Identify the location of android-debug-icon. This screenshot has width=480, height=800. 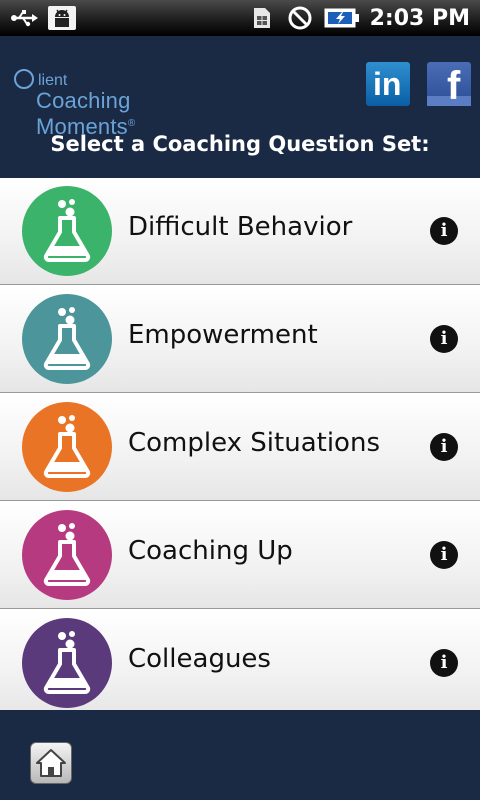
(62, 18).